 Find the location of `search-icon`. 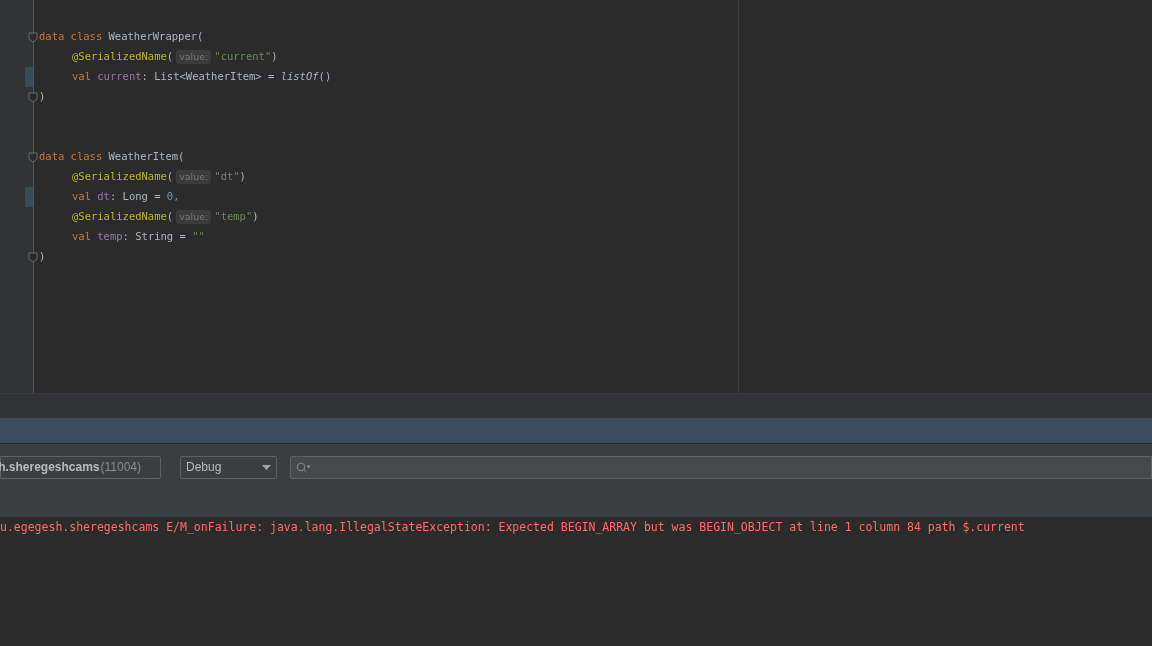

search-icon is located at coordinates (303, 467).